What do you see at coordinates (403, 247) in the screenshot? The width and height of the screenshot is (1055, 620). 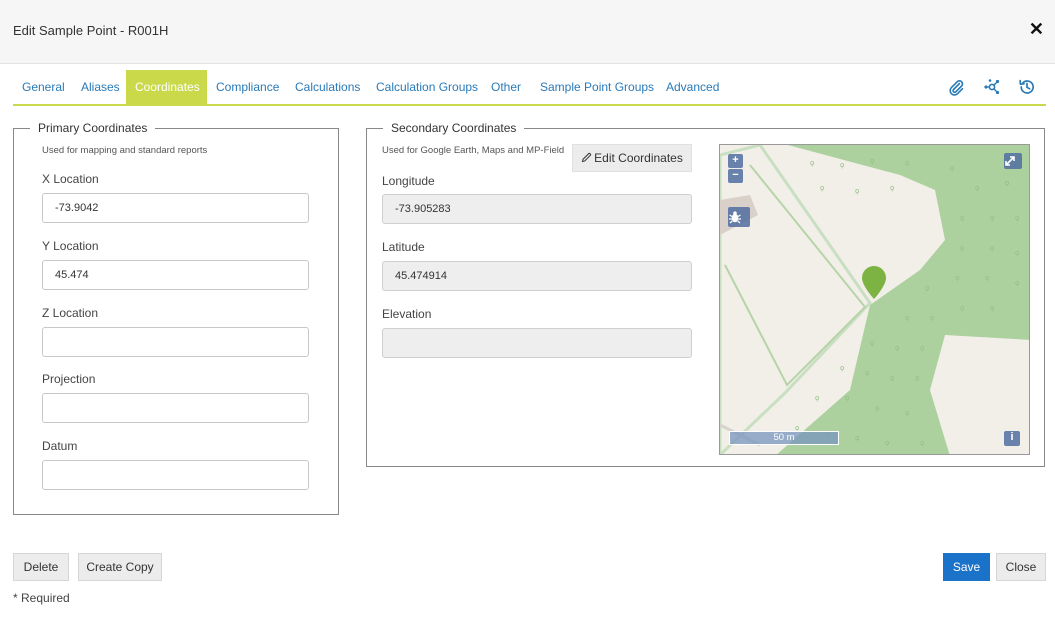 I see `latitude-label: Latitude` at bounding box center [403, 247].